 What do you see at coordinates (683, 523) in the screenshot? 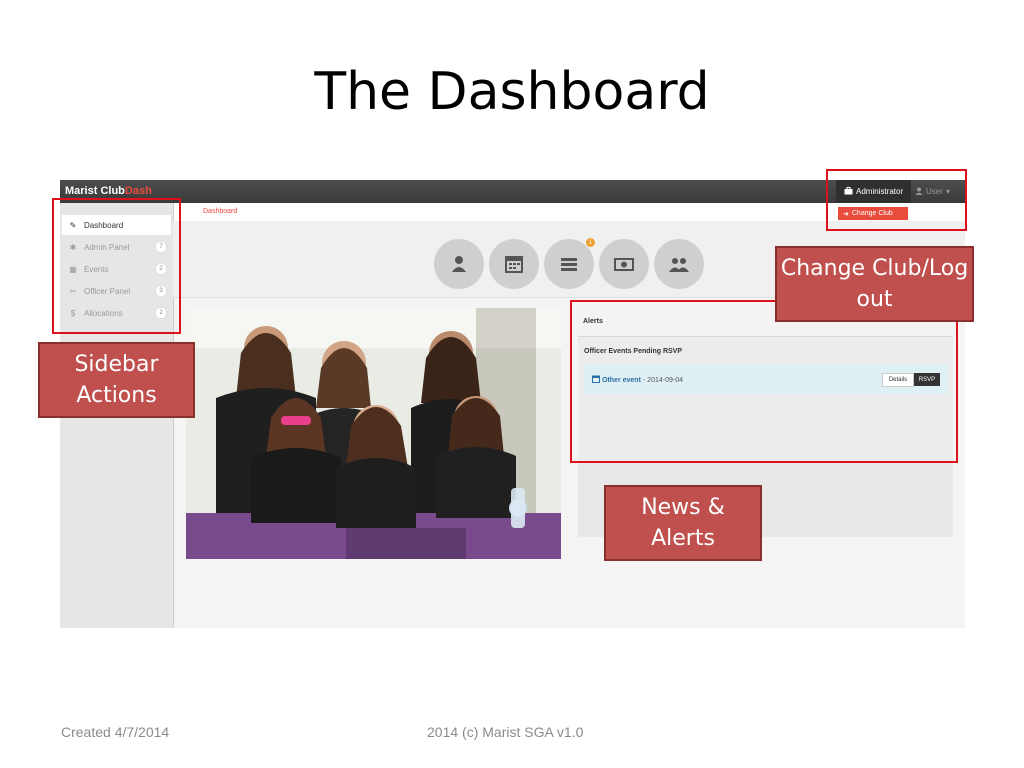
I see `news-callout: News & Alerts` at bounding box center [683, 523].